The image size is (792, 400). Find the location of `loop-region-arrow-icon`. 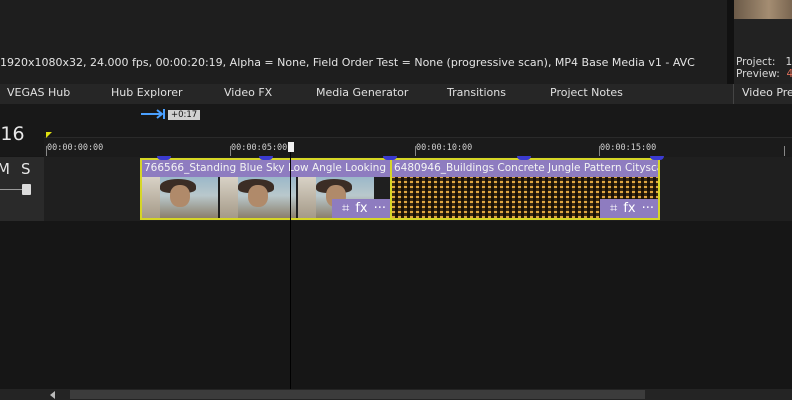

loop-region-arrow-icon is located at coordinates (153, 114).